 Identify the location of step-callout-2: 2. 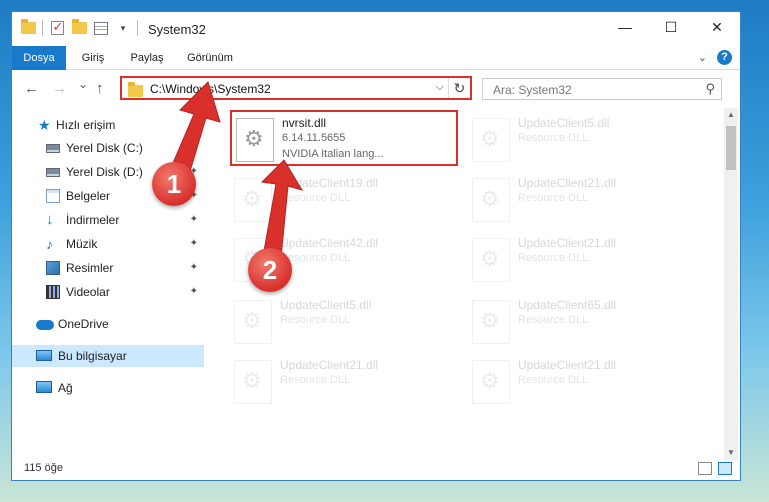
(270, 270).